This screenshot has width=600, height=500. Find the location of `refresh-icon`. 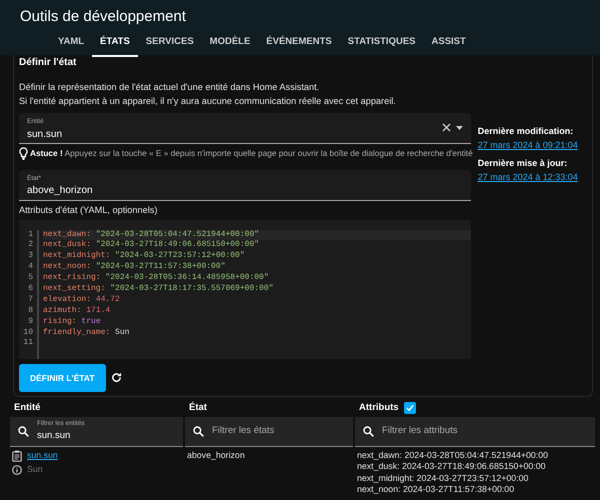

refresh-icon is located at coordinates (116, 378).